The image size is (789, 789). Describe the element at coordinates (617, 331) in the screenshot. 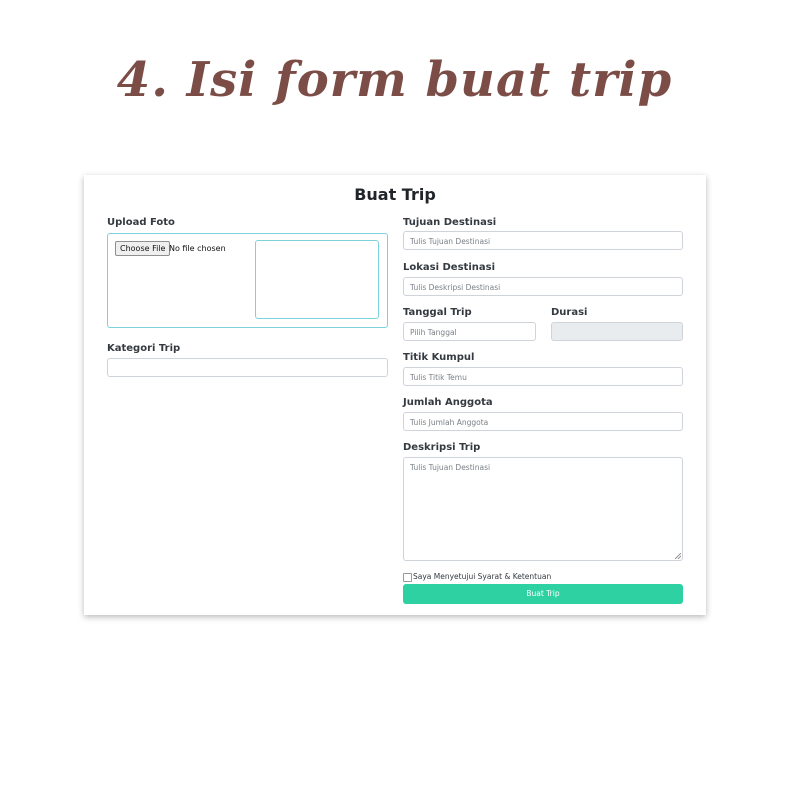

I see `duration-input` at that location.